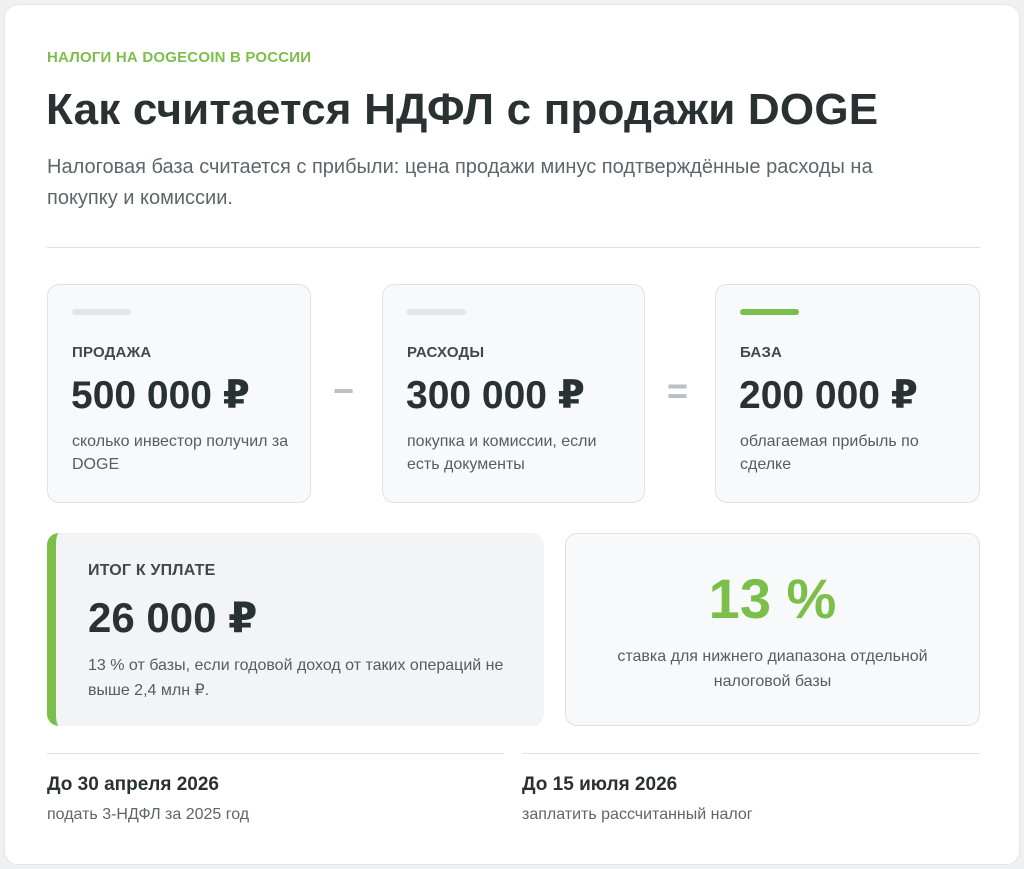 The height and width of the screenshot is (869, 1024). I want to click on deadline-date: До 30 апреля 2026, so click(133, 784).